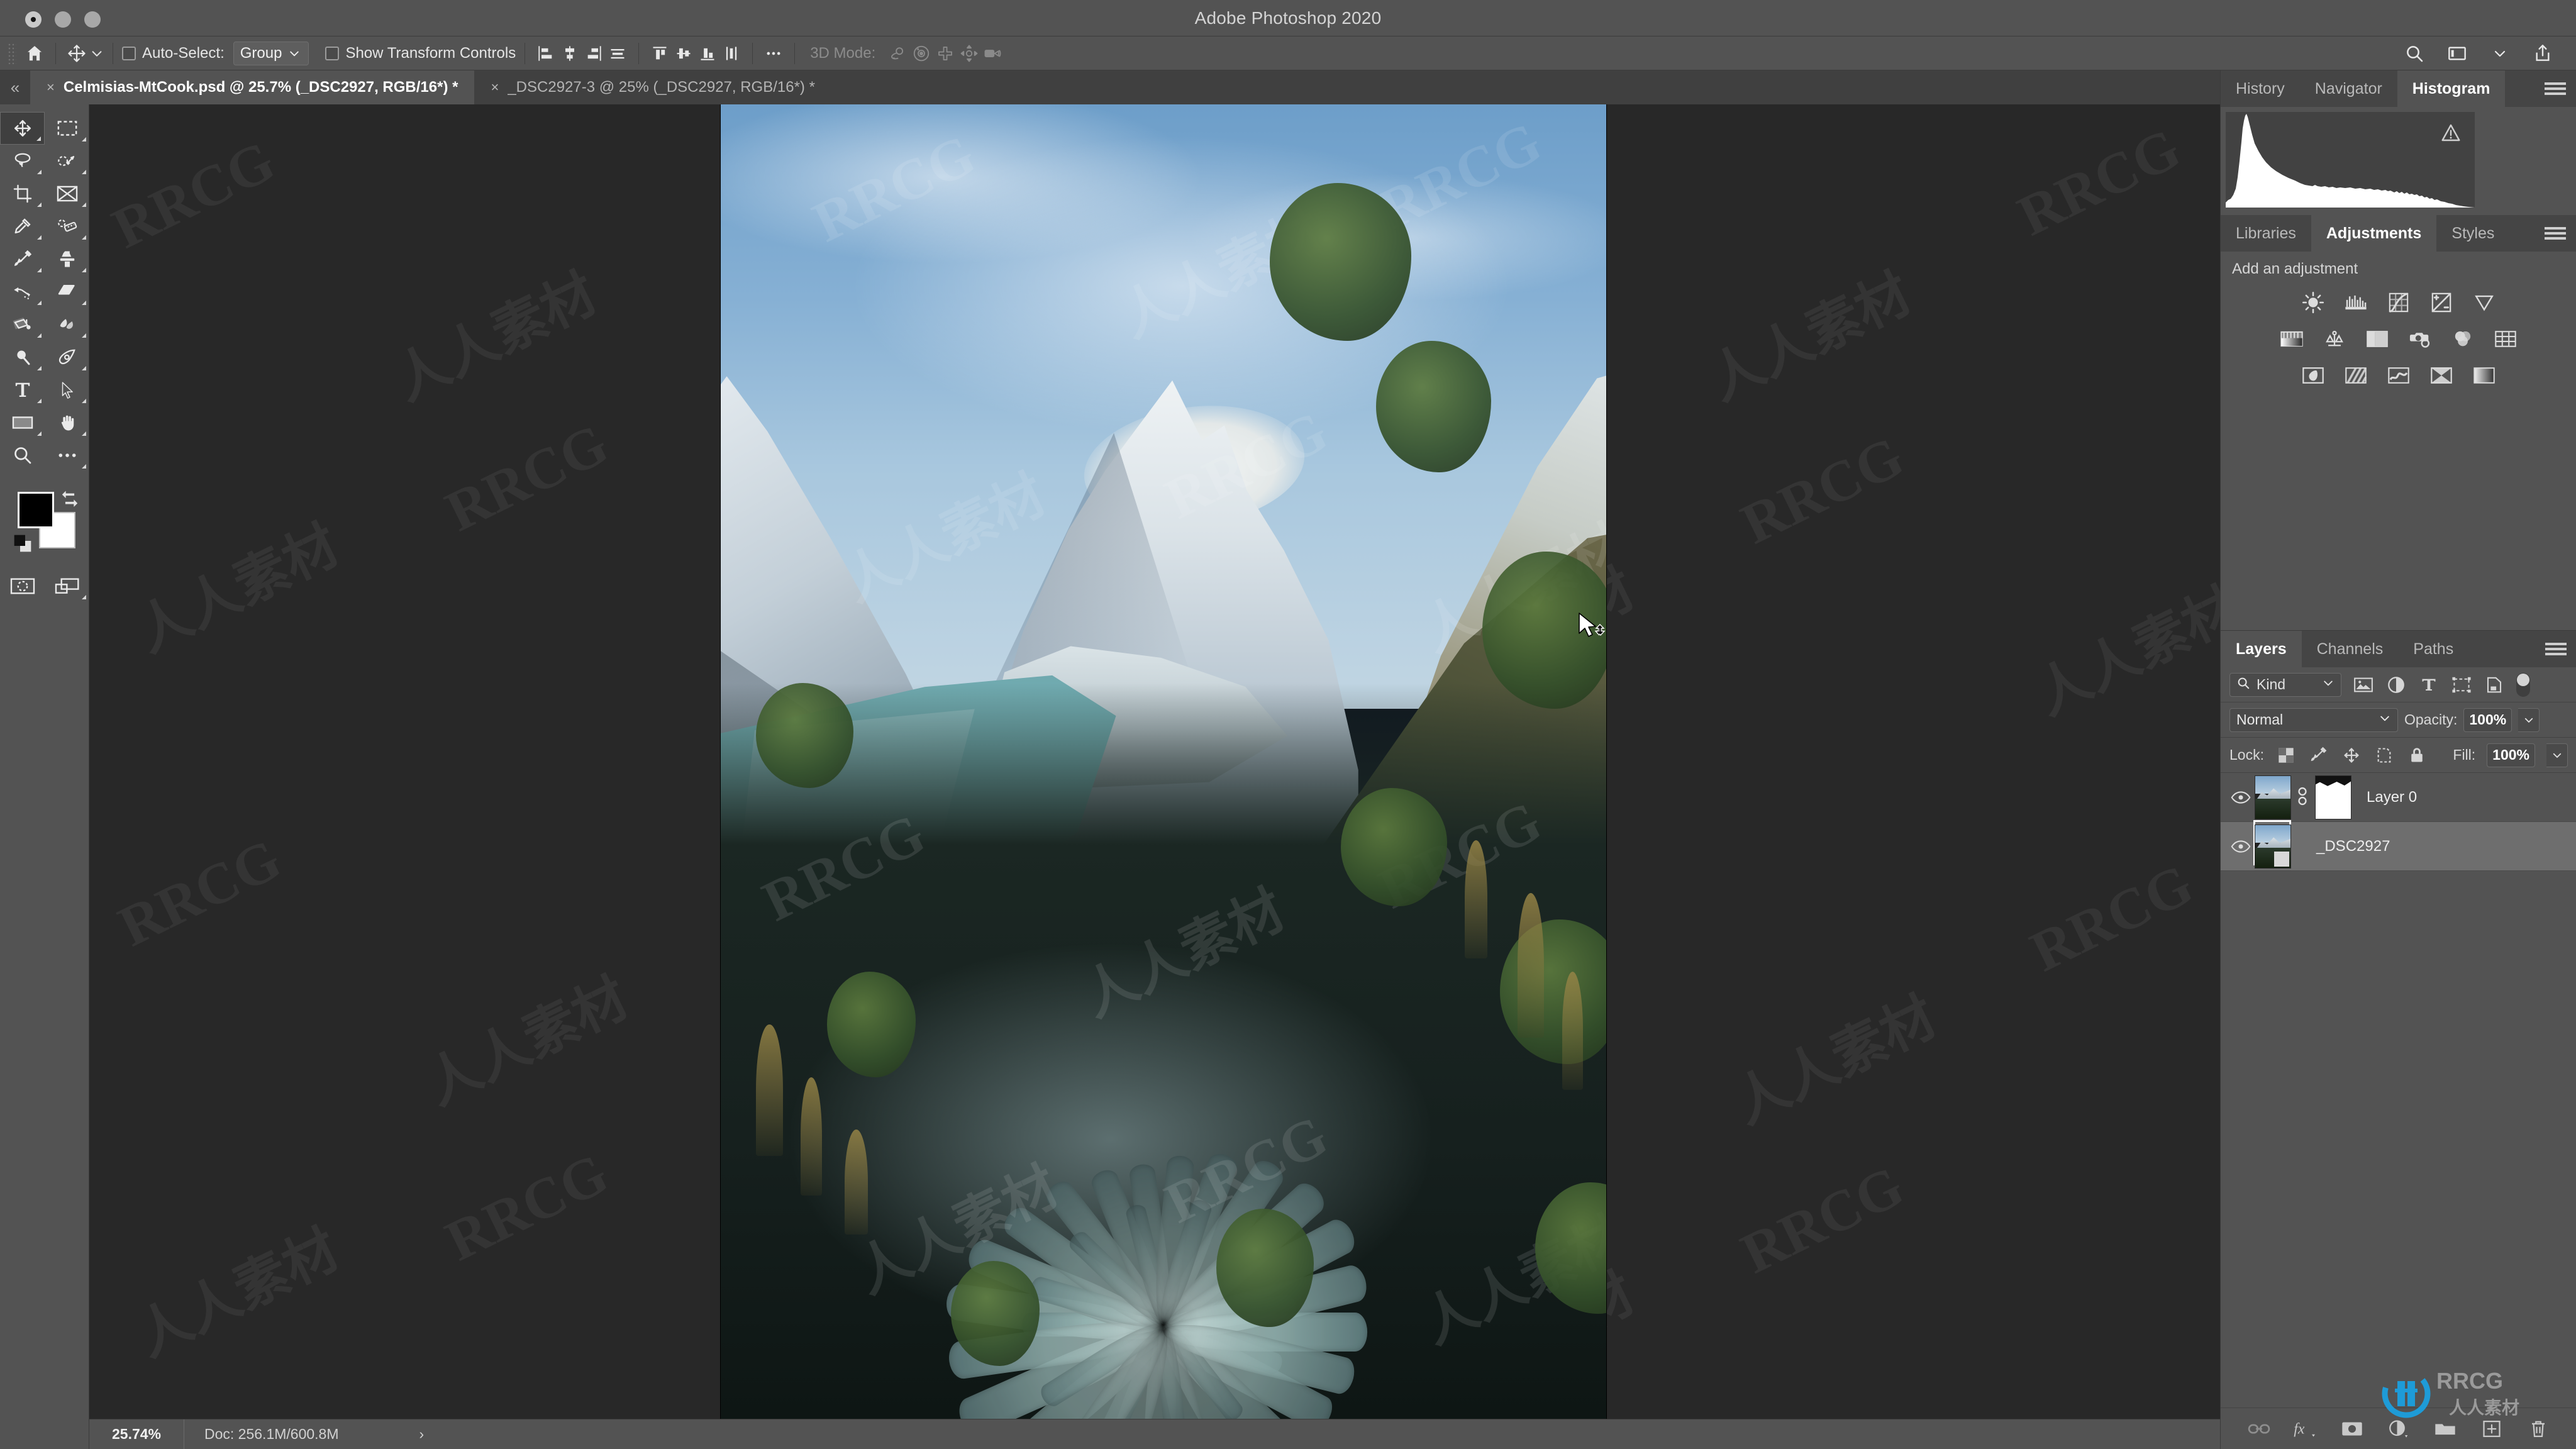  I want to click on exposure-icon, so click(2441, 302).